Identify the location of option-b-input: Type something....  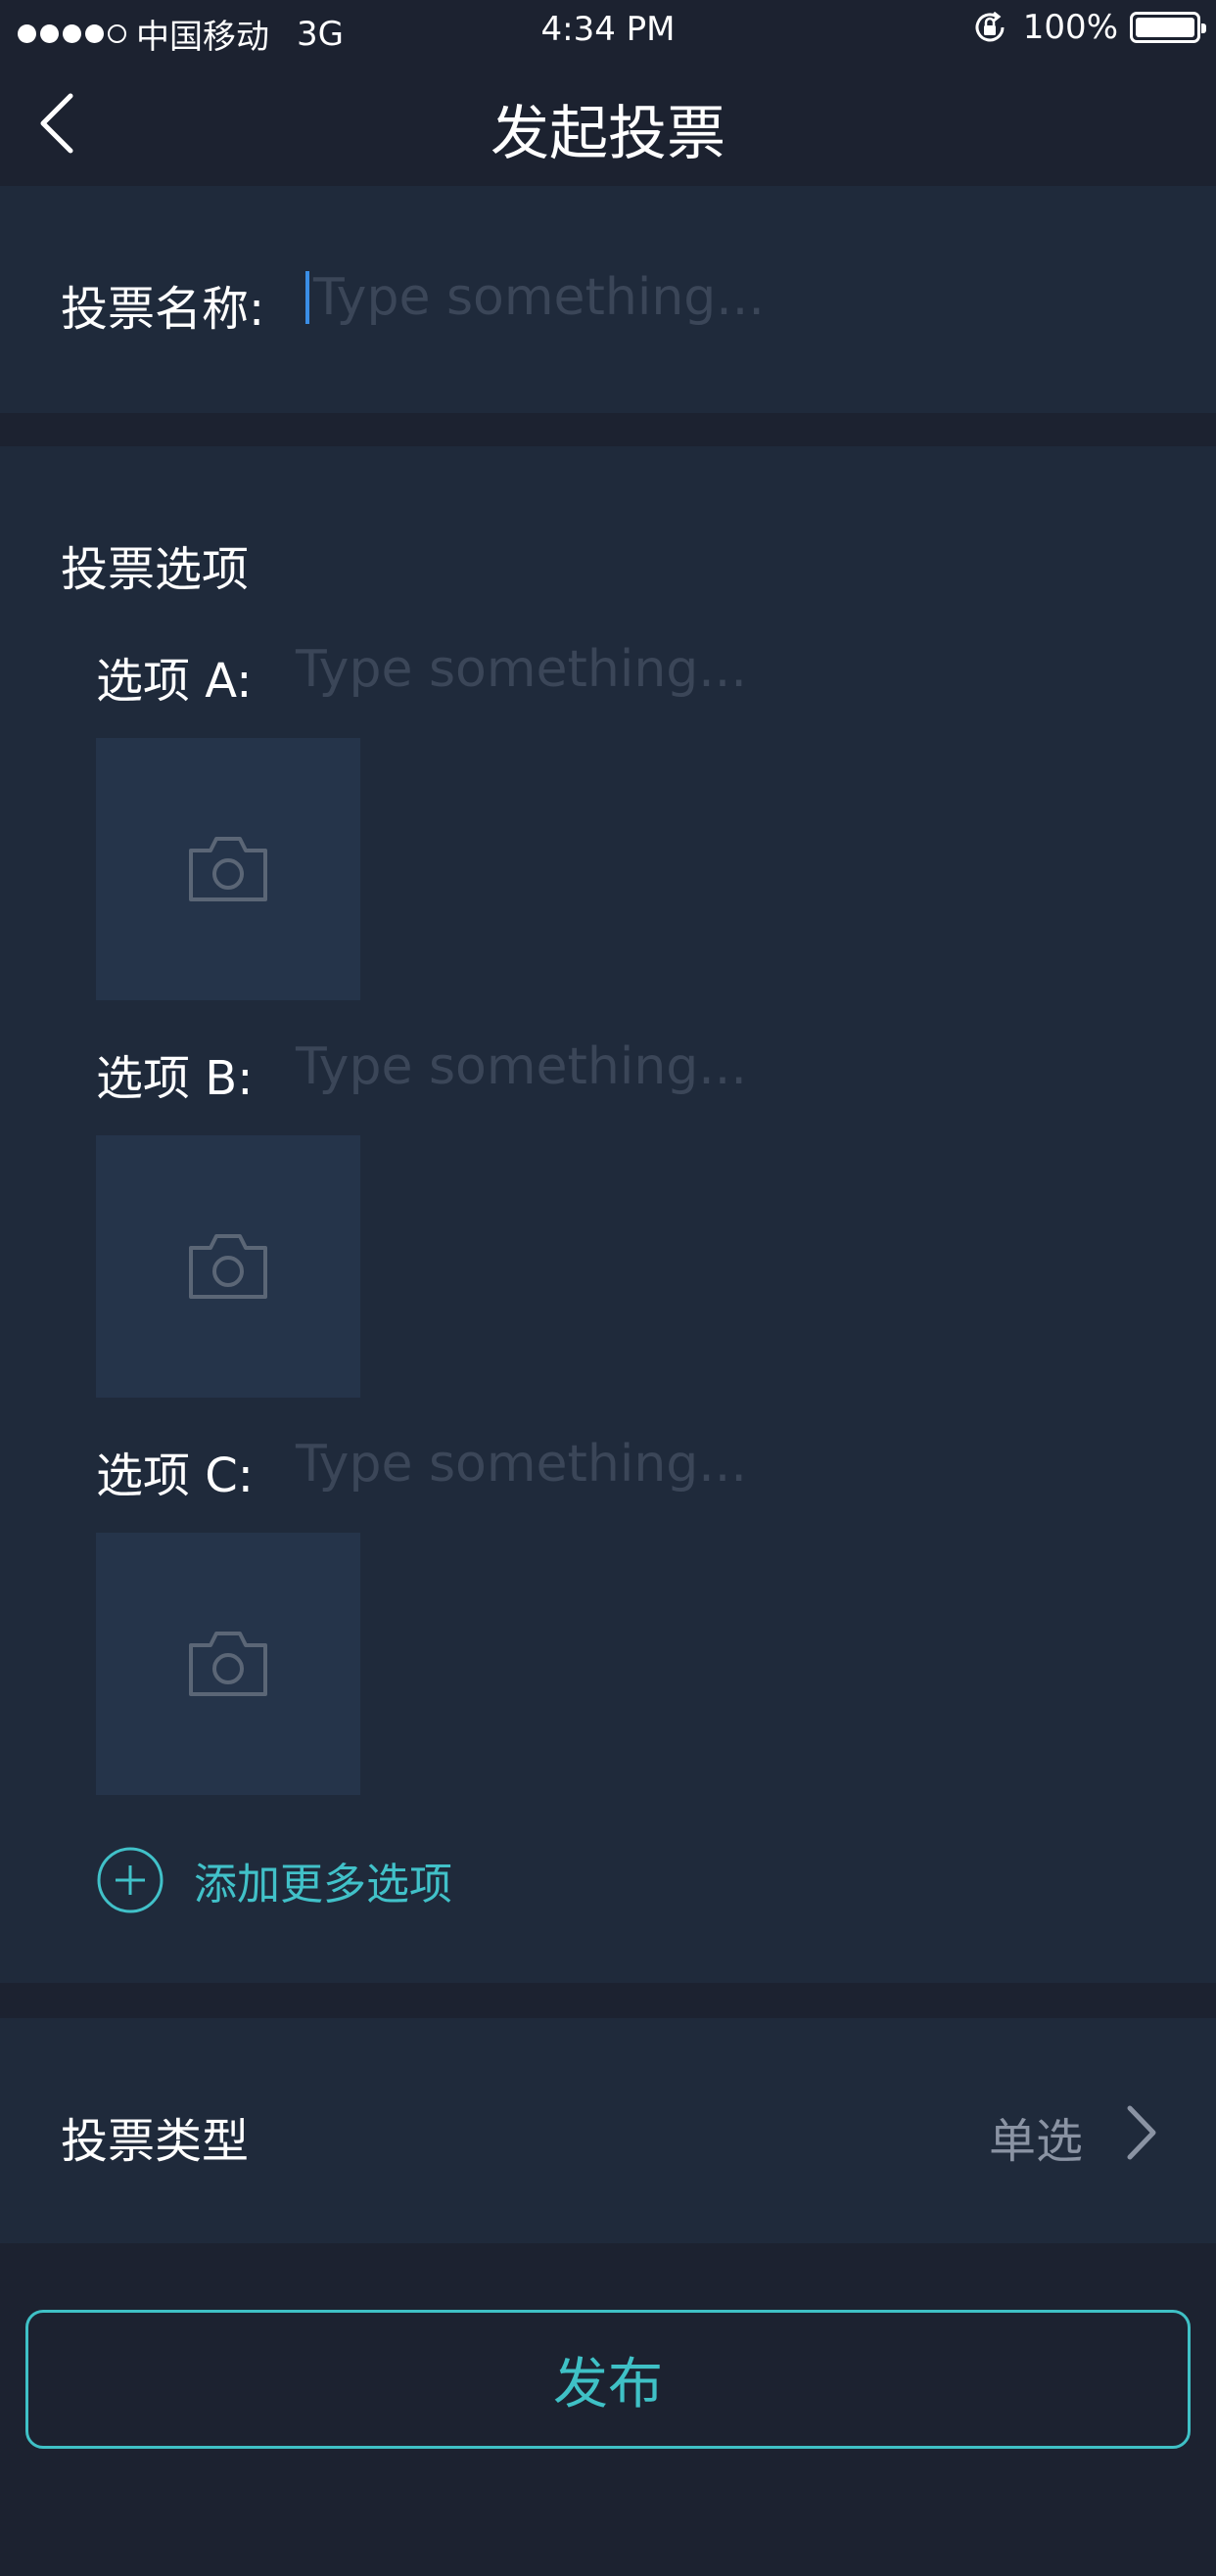
(717, 1066).